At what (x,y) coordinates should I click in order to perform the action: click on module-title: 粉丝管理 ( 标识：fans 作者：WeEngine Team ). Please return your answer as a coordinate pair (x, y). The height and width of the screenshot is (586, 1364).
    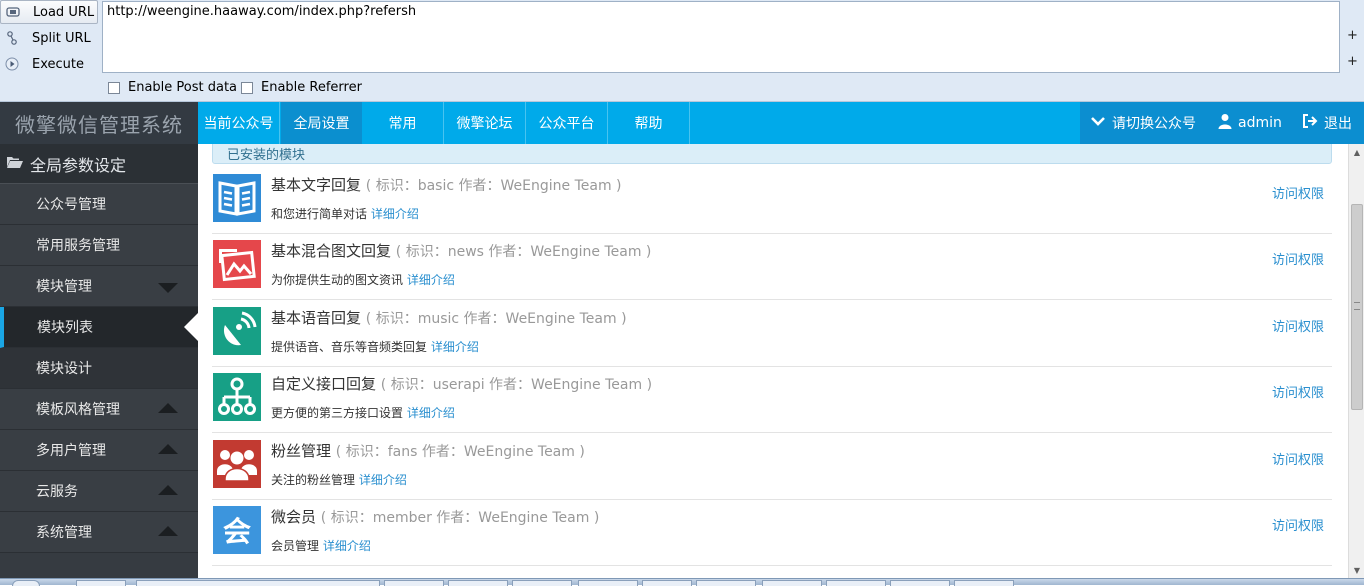
    Looking at the image, I should click on (428, 450).